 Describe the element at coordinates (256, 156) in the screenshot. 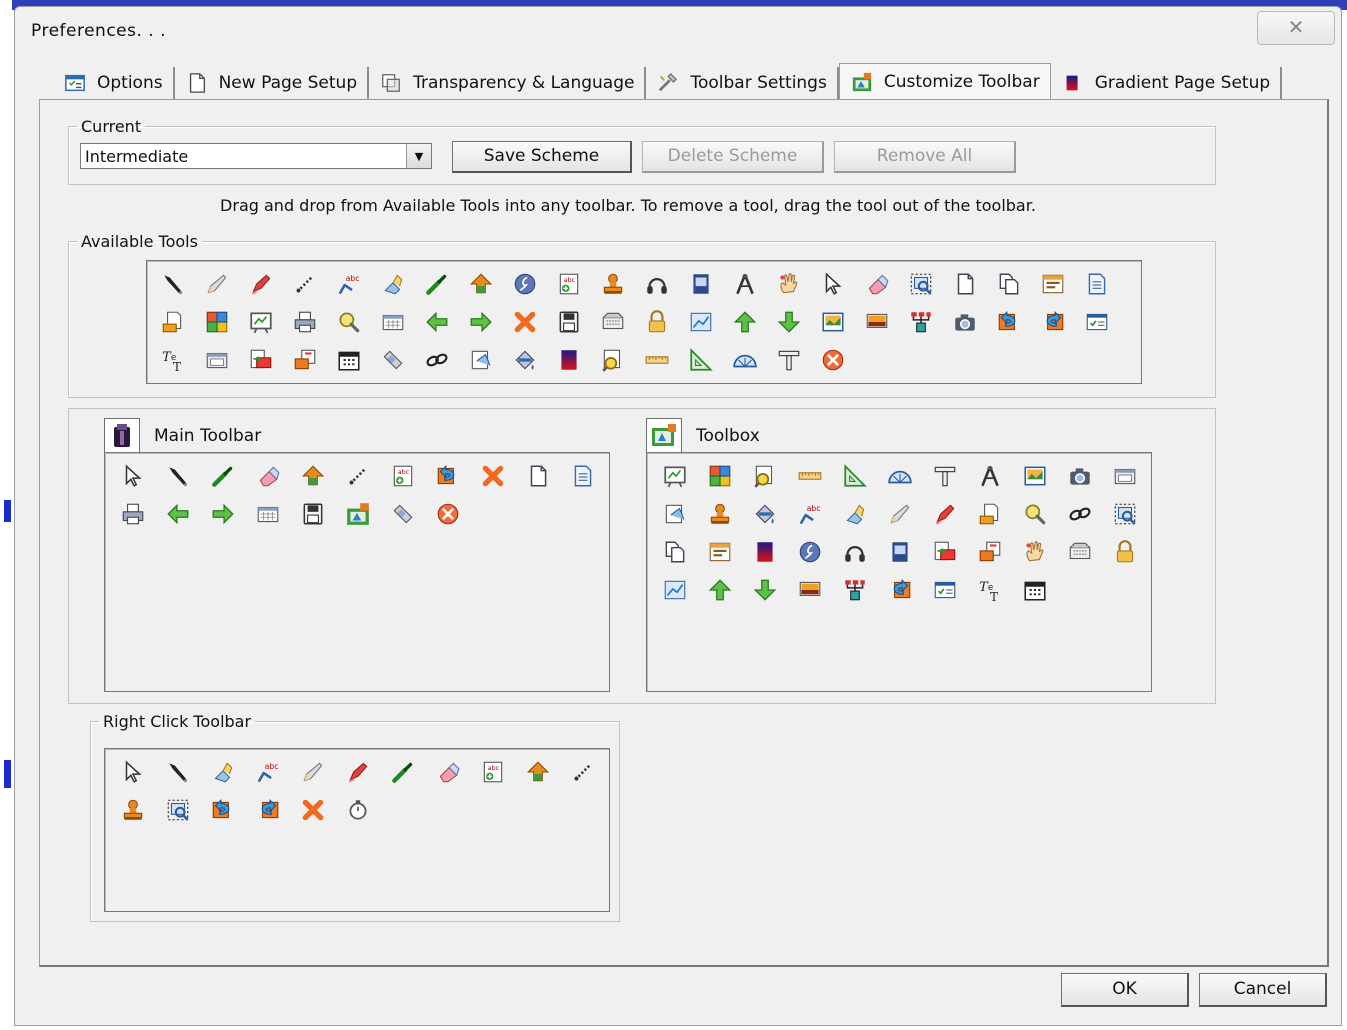

I see `scheme-select: Intermediate ▼` at that location.